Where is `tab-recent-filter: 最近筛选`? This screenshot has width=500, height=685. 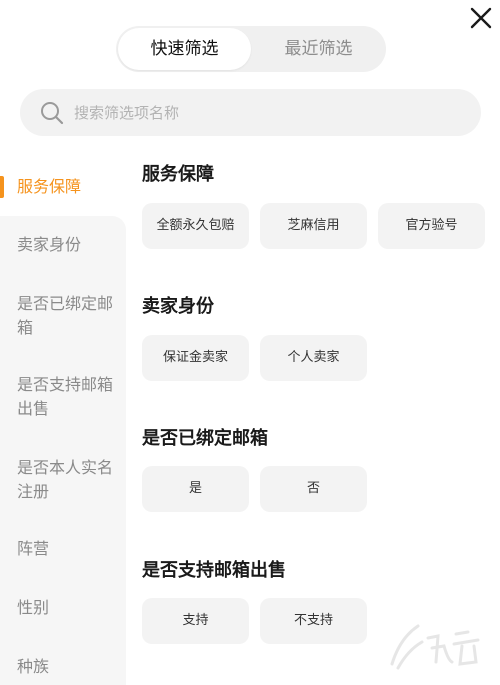 tab-recent-filter: 最近筛选 is located at coordinates (318, 49).